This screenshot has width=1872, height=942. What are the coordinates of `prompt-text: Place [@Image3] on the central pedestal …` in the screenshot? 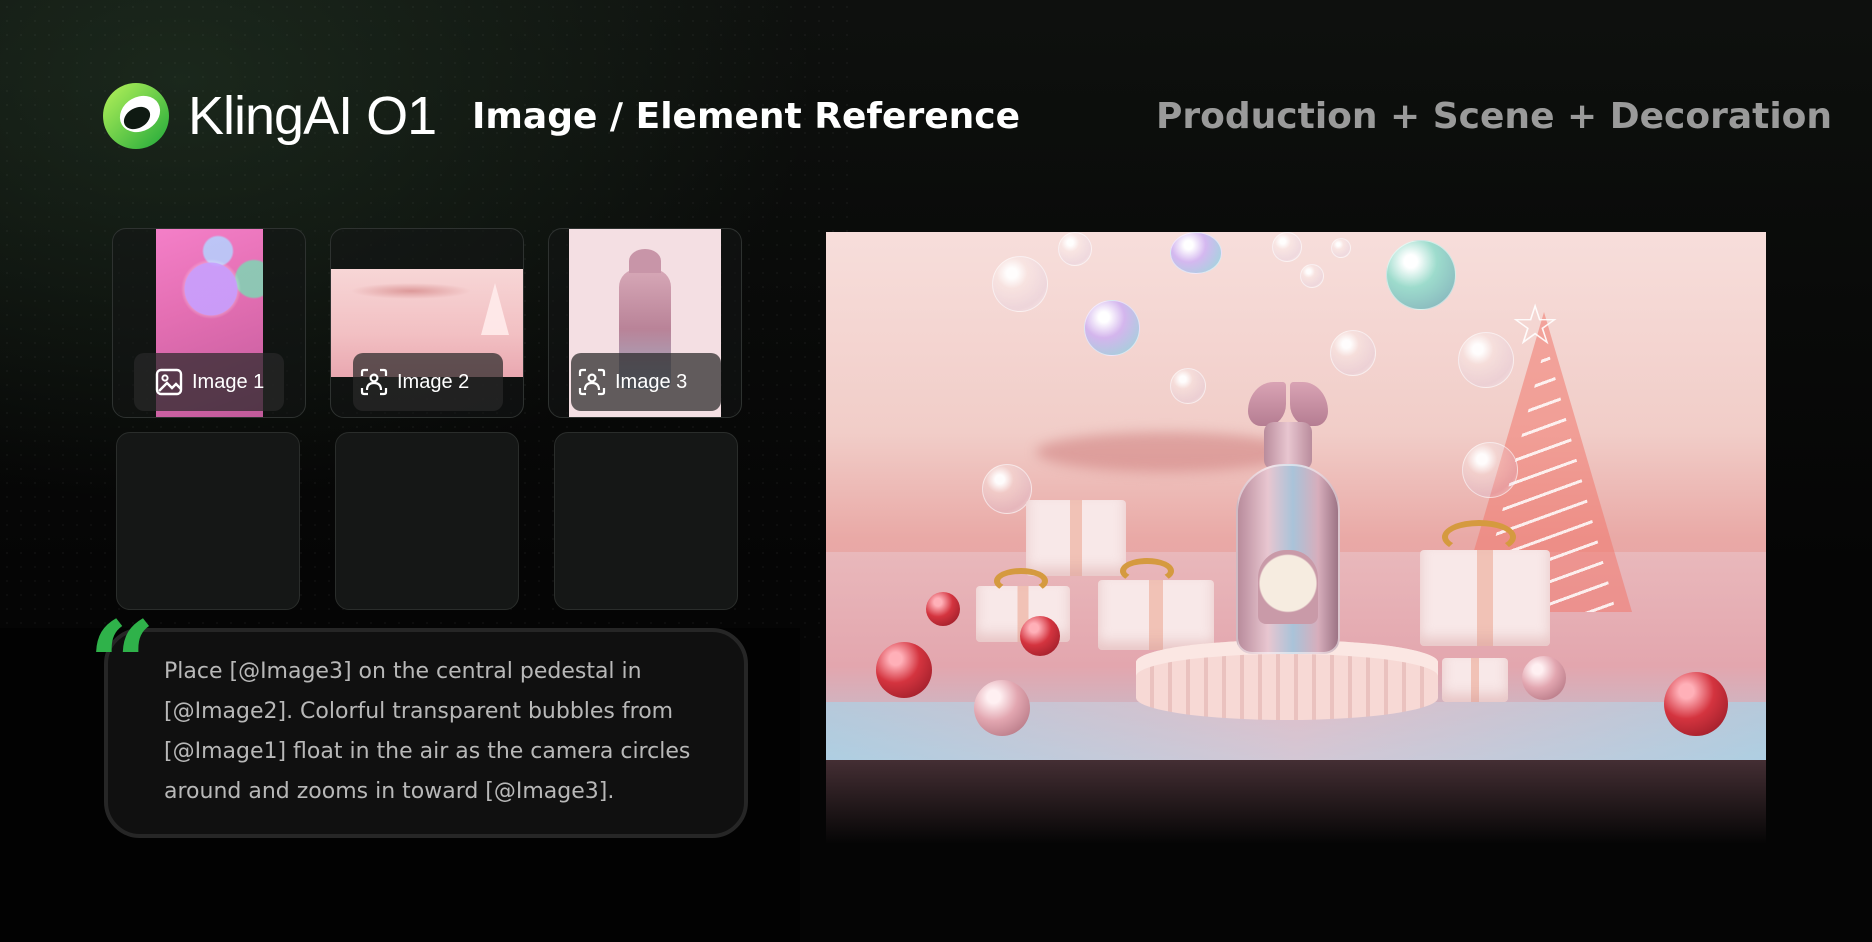 It's located at (427, 731).